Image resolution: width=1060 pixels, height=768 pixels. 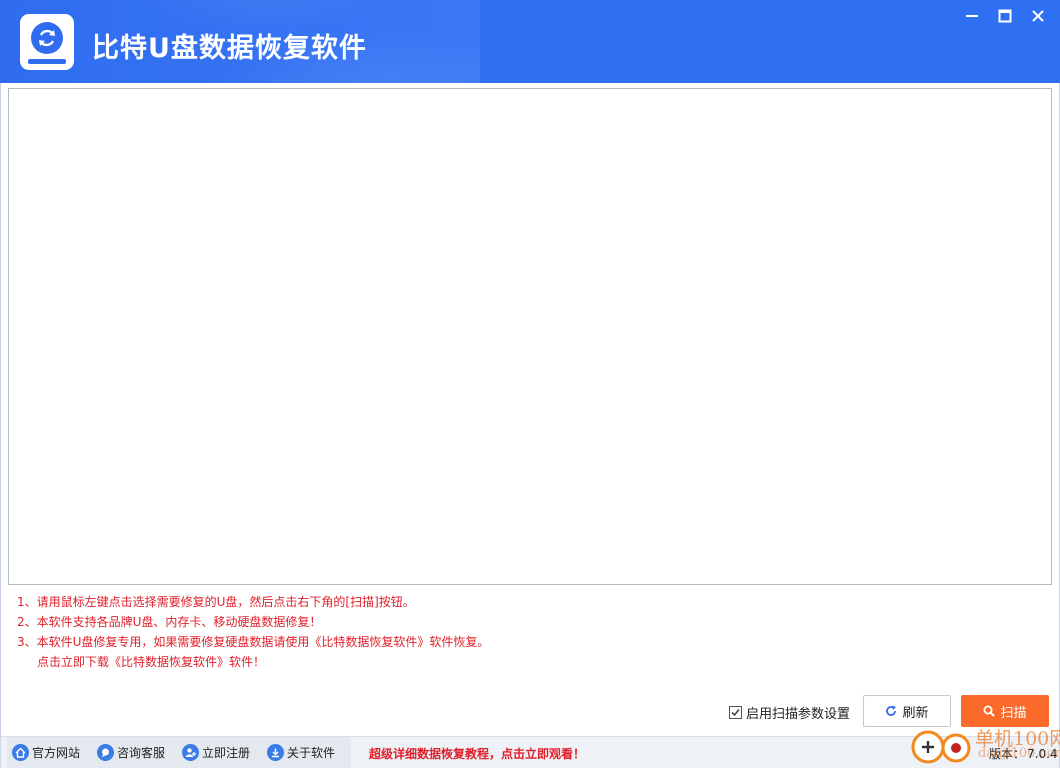 I want to click on refresh-disk-icon, so click(x=47, y=38).